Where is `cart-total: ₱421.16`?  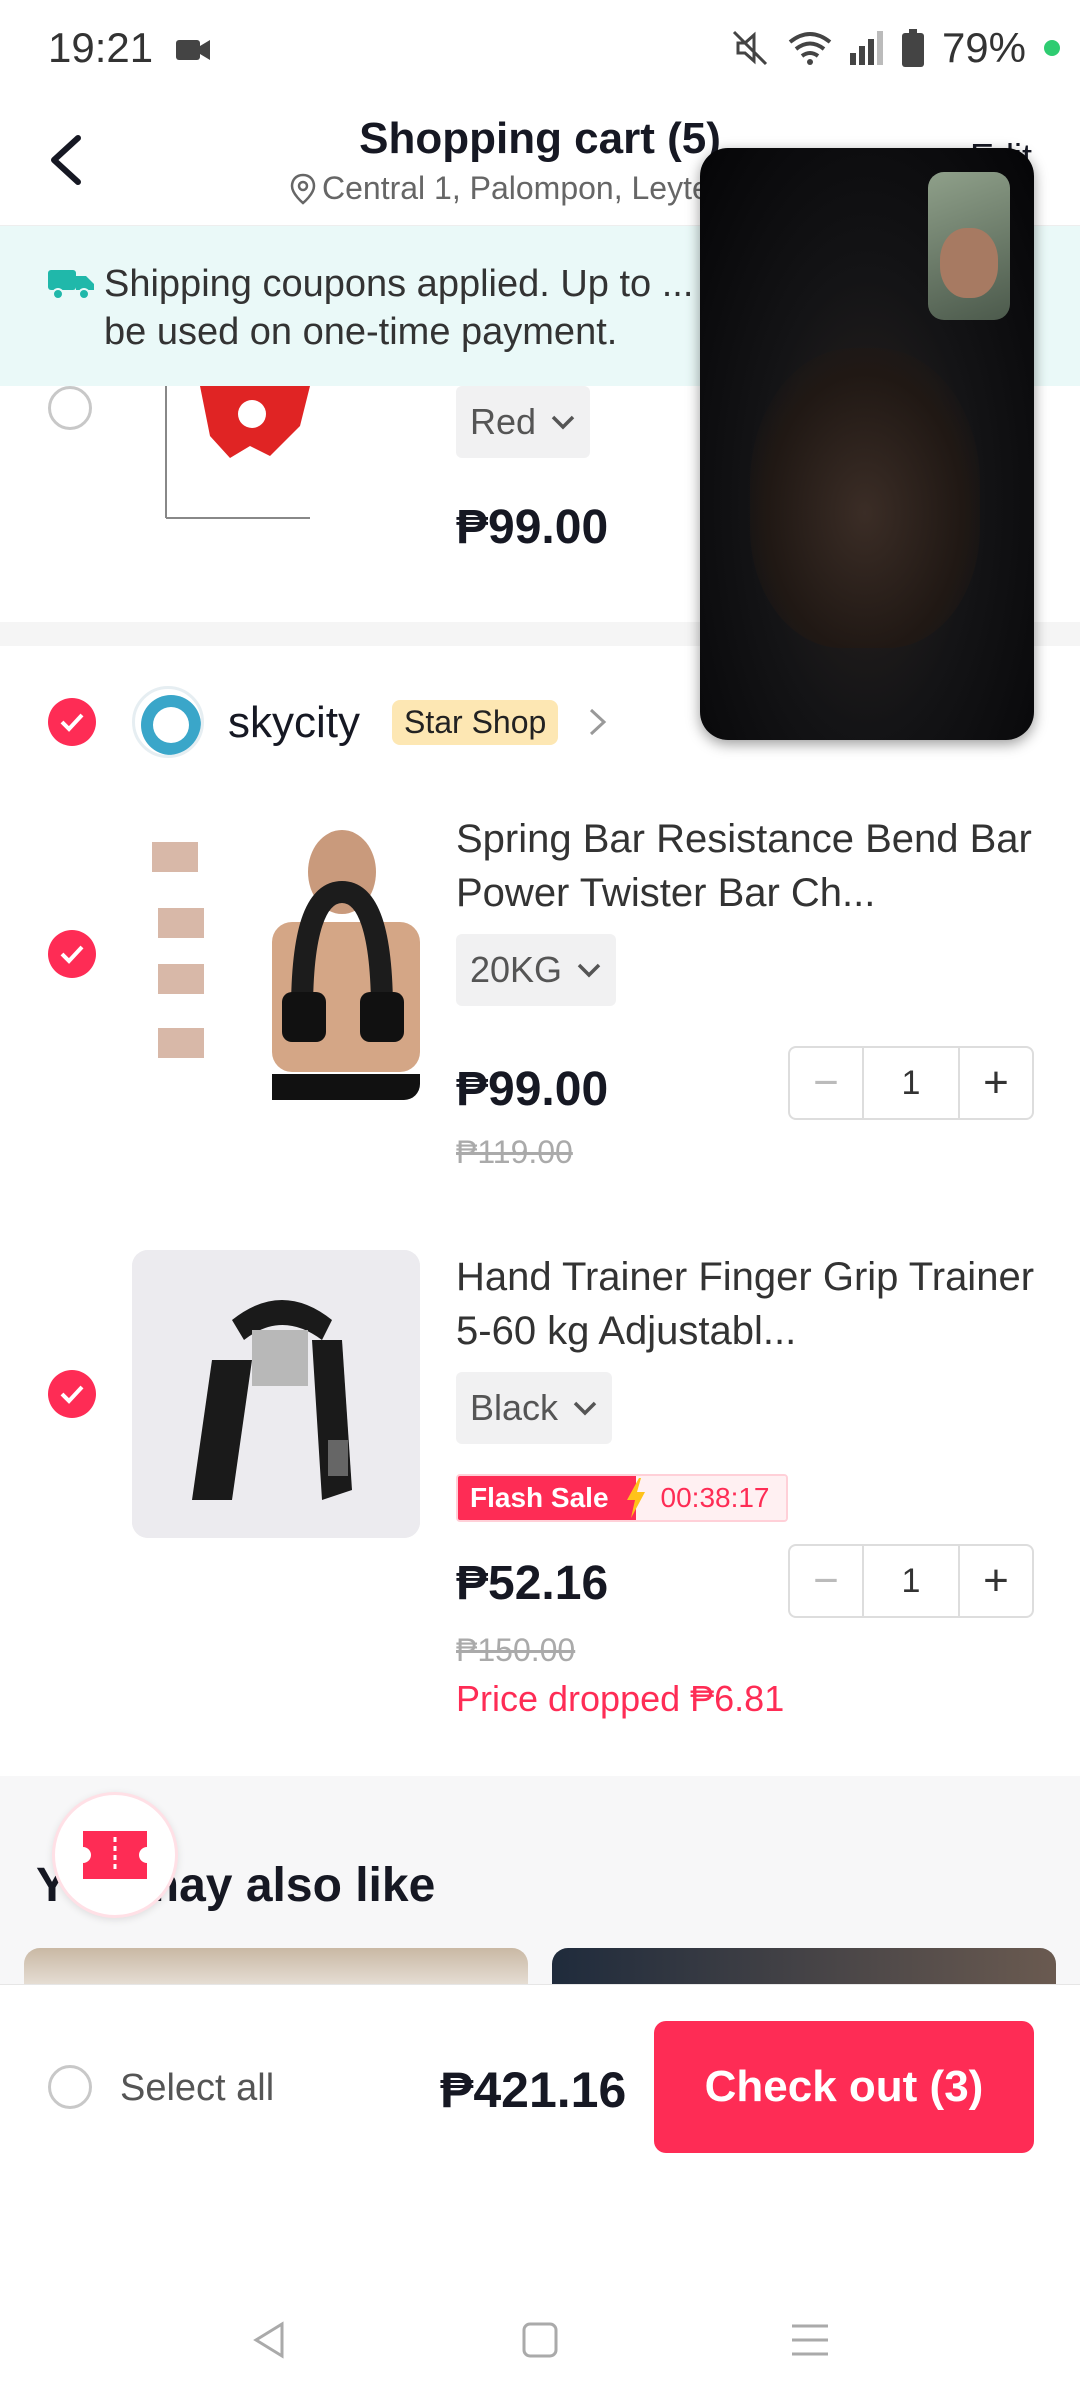
cart-total: ₱421.16 is located at coordinates (533, 2090).